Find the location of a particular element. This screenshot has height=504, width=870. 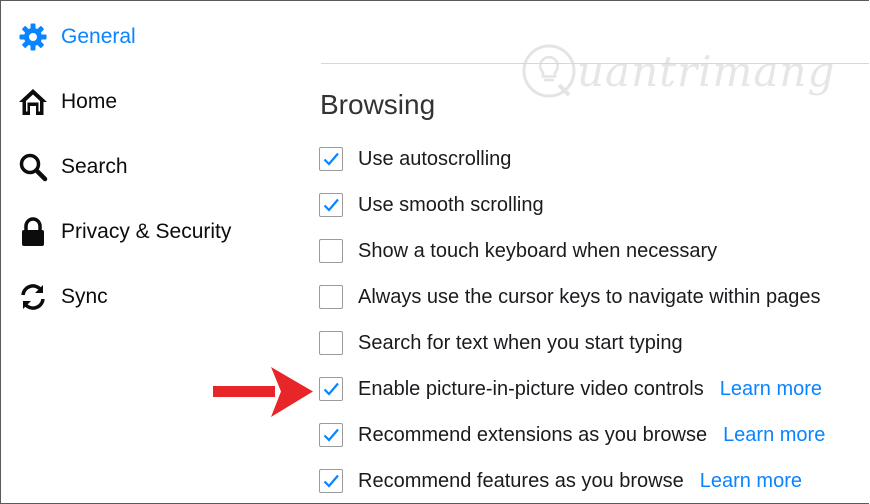

lock-icon is located at coordinates (33, 232).